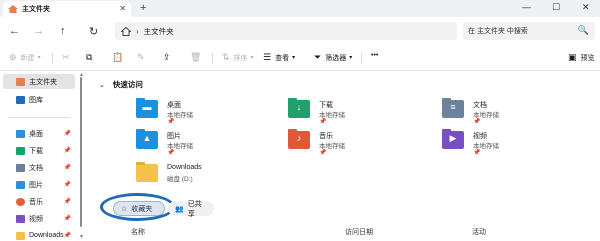 The height and width of the screenshot is (241, 600). What do you see at coordinates (583, 30) in the screenshot?
I see `search-icon: 🔍` at bounding box center [583, 30].